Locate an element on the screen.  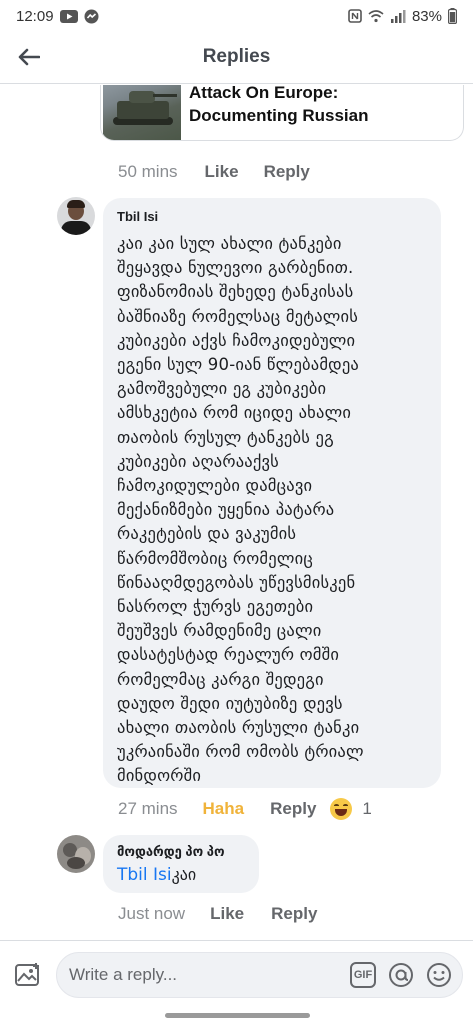
link-thumbnail is located at coordinates (142, 112).